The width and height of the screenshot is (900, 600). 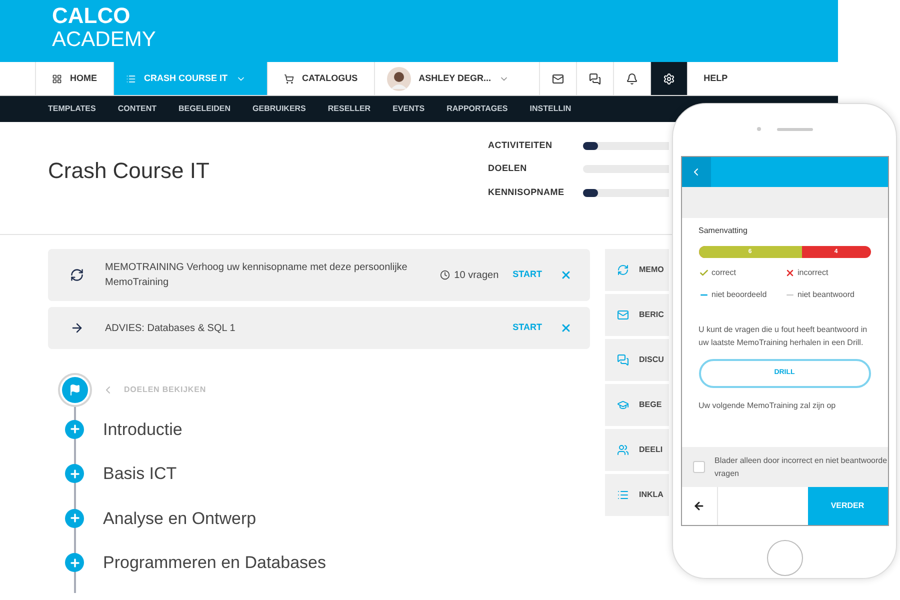 I want to click on home-button, so click(x=784, y=558).